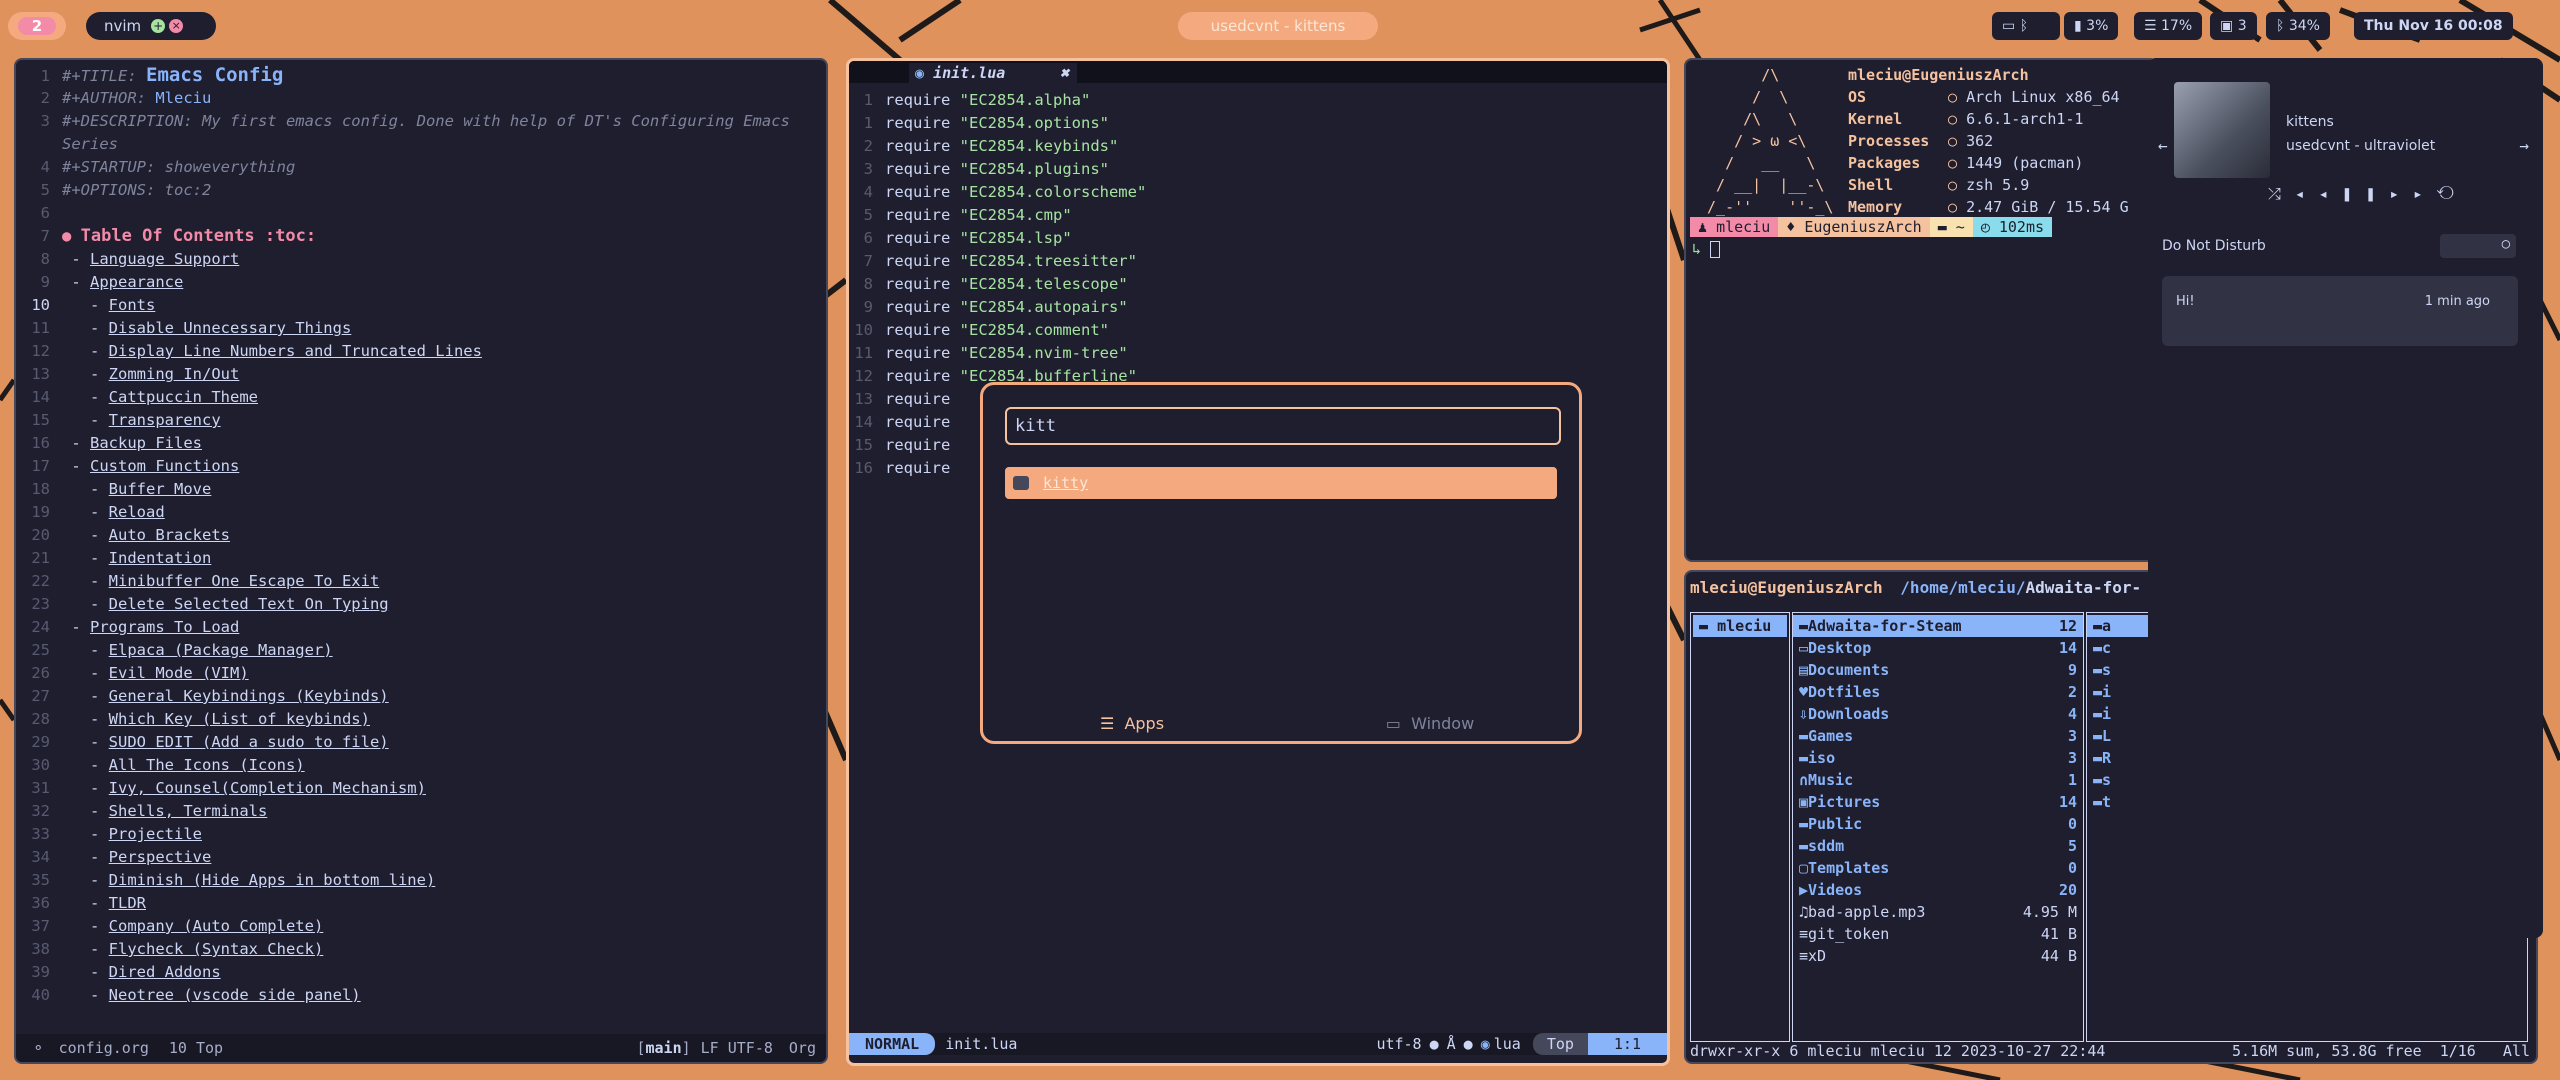 The height and width of the screenshot is (1080, 2560). What do you see at coordinates (403, 742) in the screenshot?
I see `emacs-line: 29 - SUDO EDIT (Add a sudo to file)` at bounding box center [403, 742].